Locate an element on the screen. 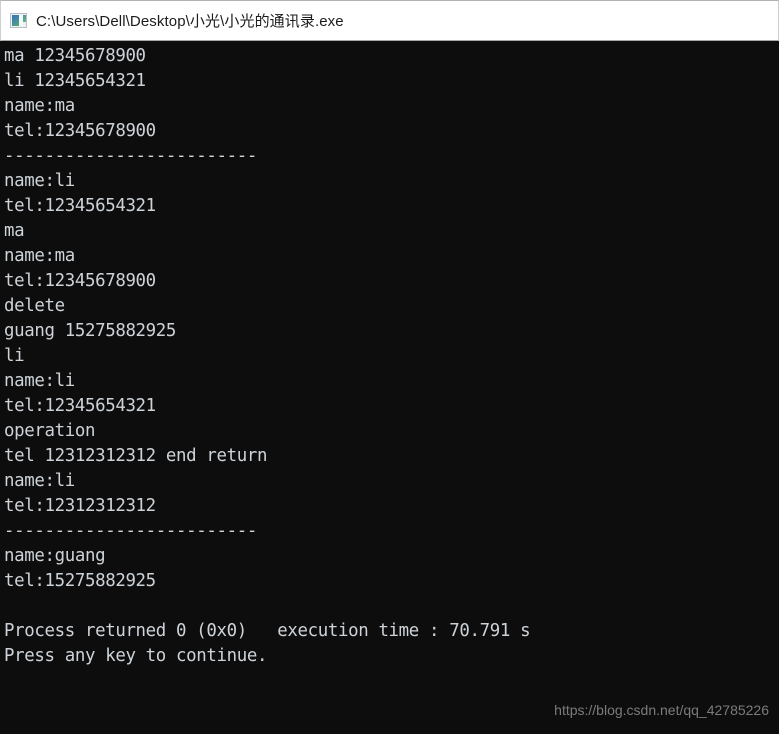 The image size is (779, 734). window-title: C:\Users\Dell\Desktop\小光\小光的通讯录.exe is located at coordinates (190, 21).